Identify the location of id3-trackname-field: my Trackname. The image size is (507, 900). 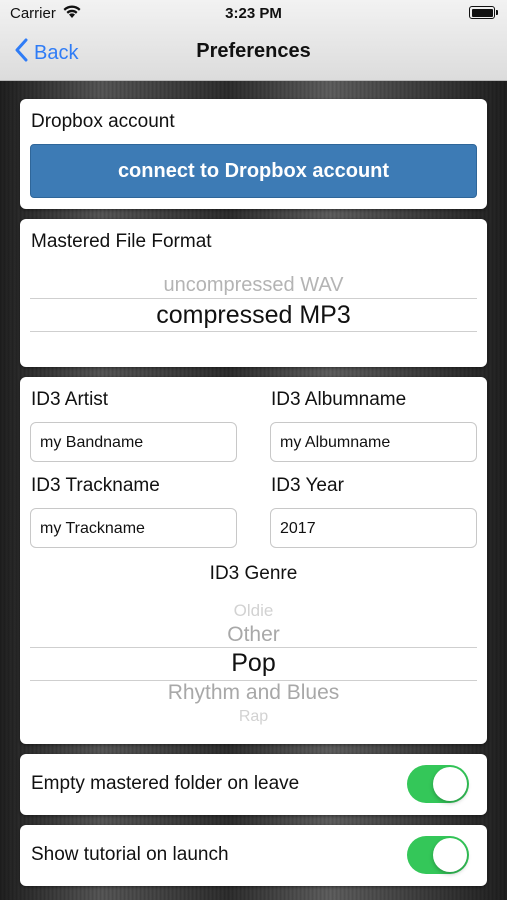
(133, 528).